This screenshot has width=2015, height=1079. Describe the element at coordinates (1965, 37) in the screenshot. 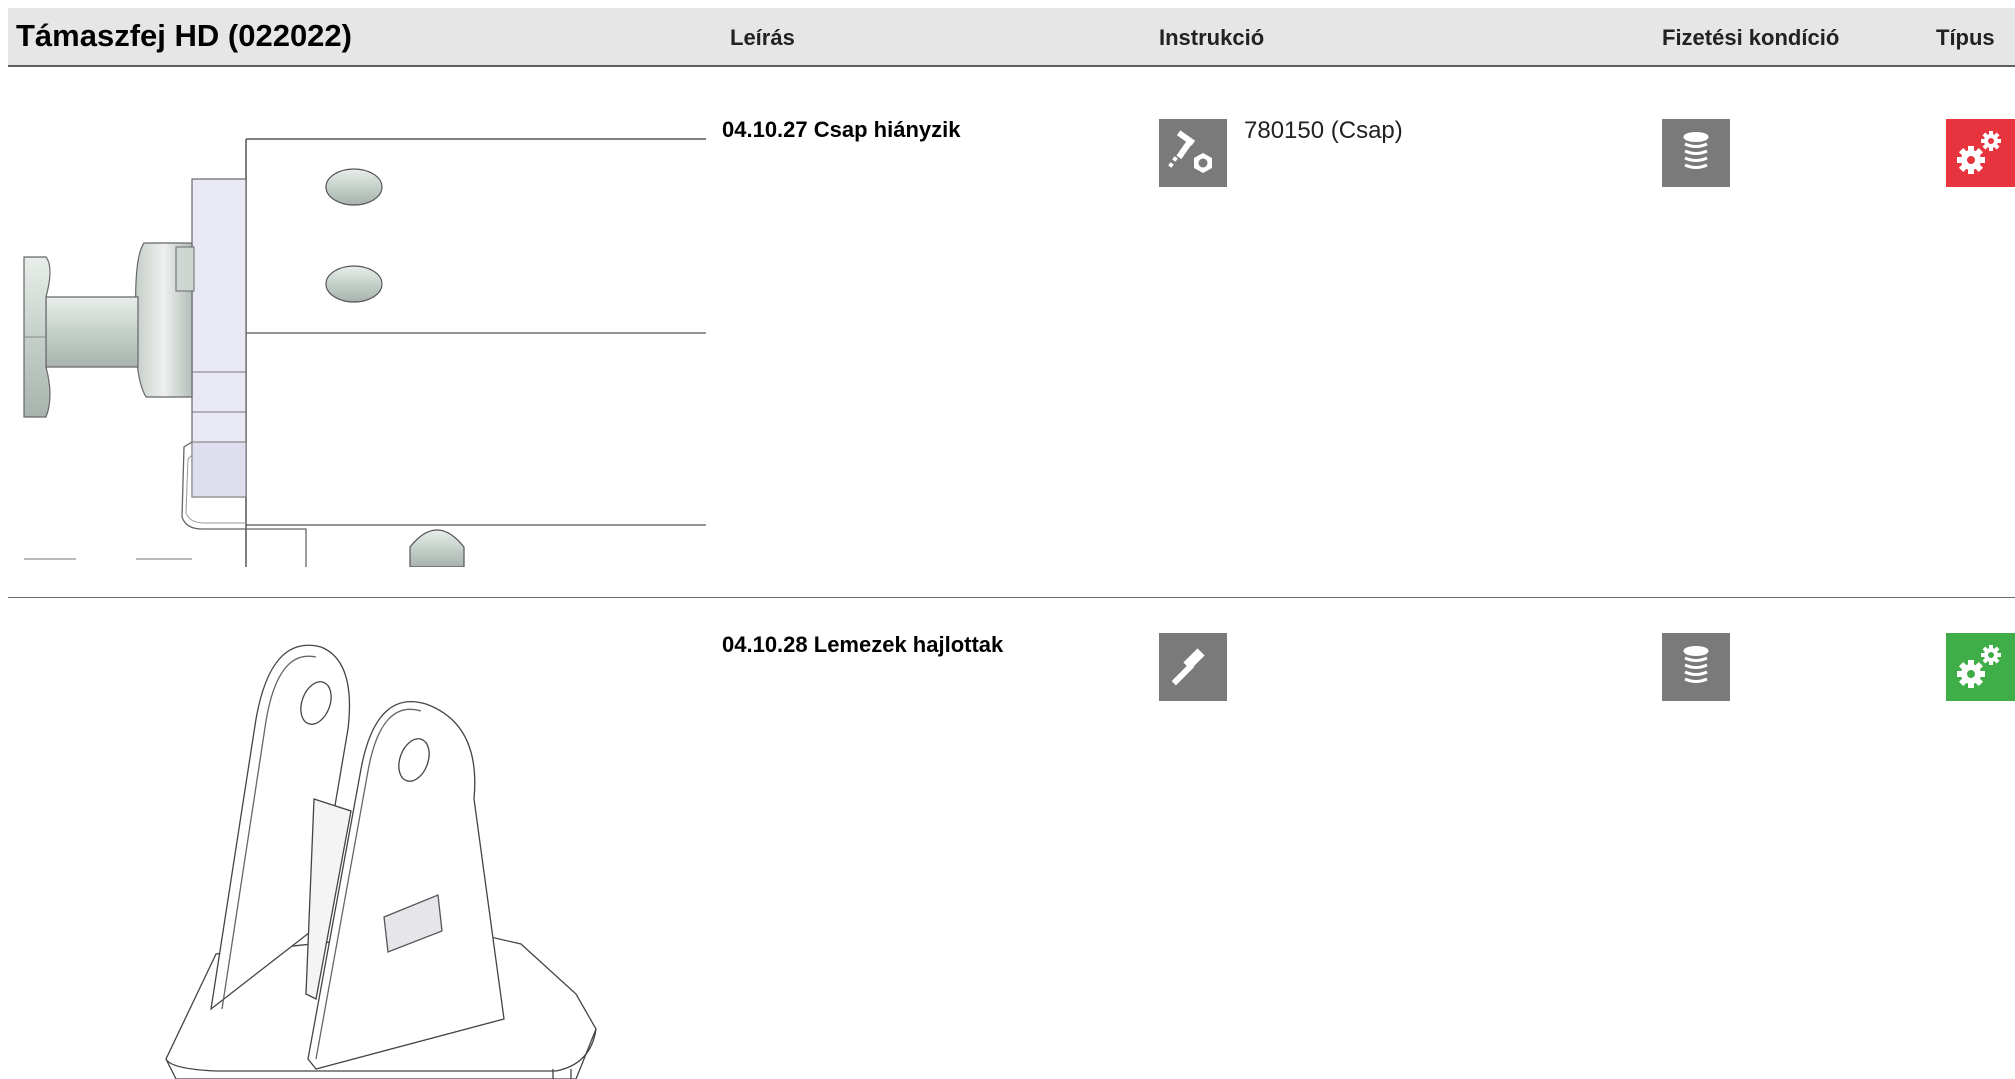

I see `column-header-type: Típus` at that location.